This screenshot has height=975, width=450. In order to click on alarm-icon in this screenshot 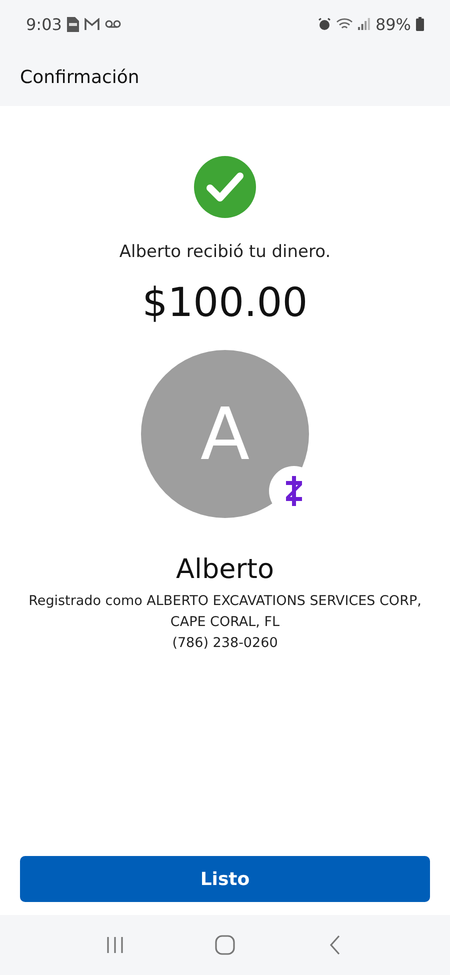, I will do `click(325, 24)`.